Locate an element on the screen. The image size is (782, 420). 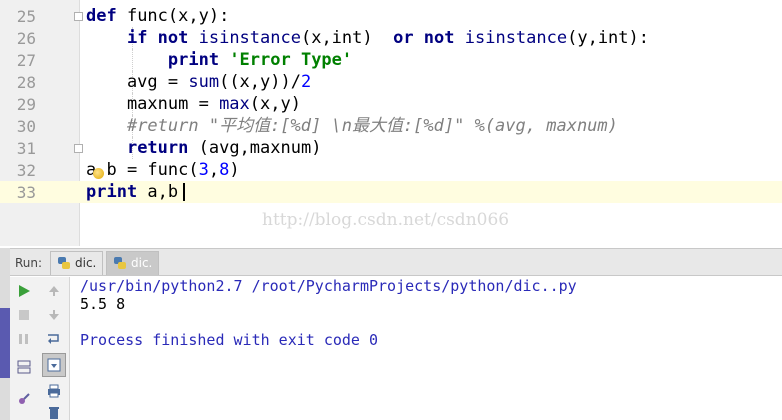
watermark: http://blog.csdn.net/csdn066 is located at coordinates (386, 220).